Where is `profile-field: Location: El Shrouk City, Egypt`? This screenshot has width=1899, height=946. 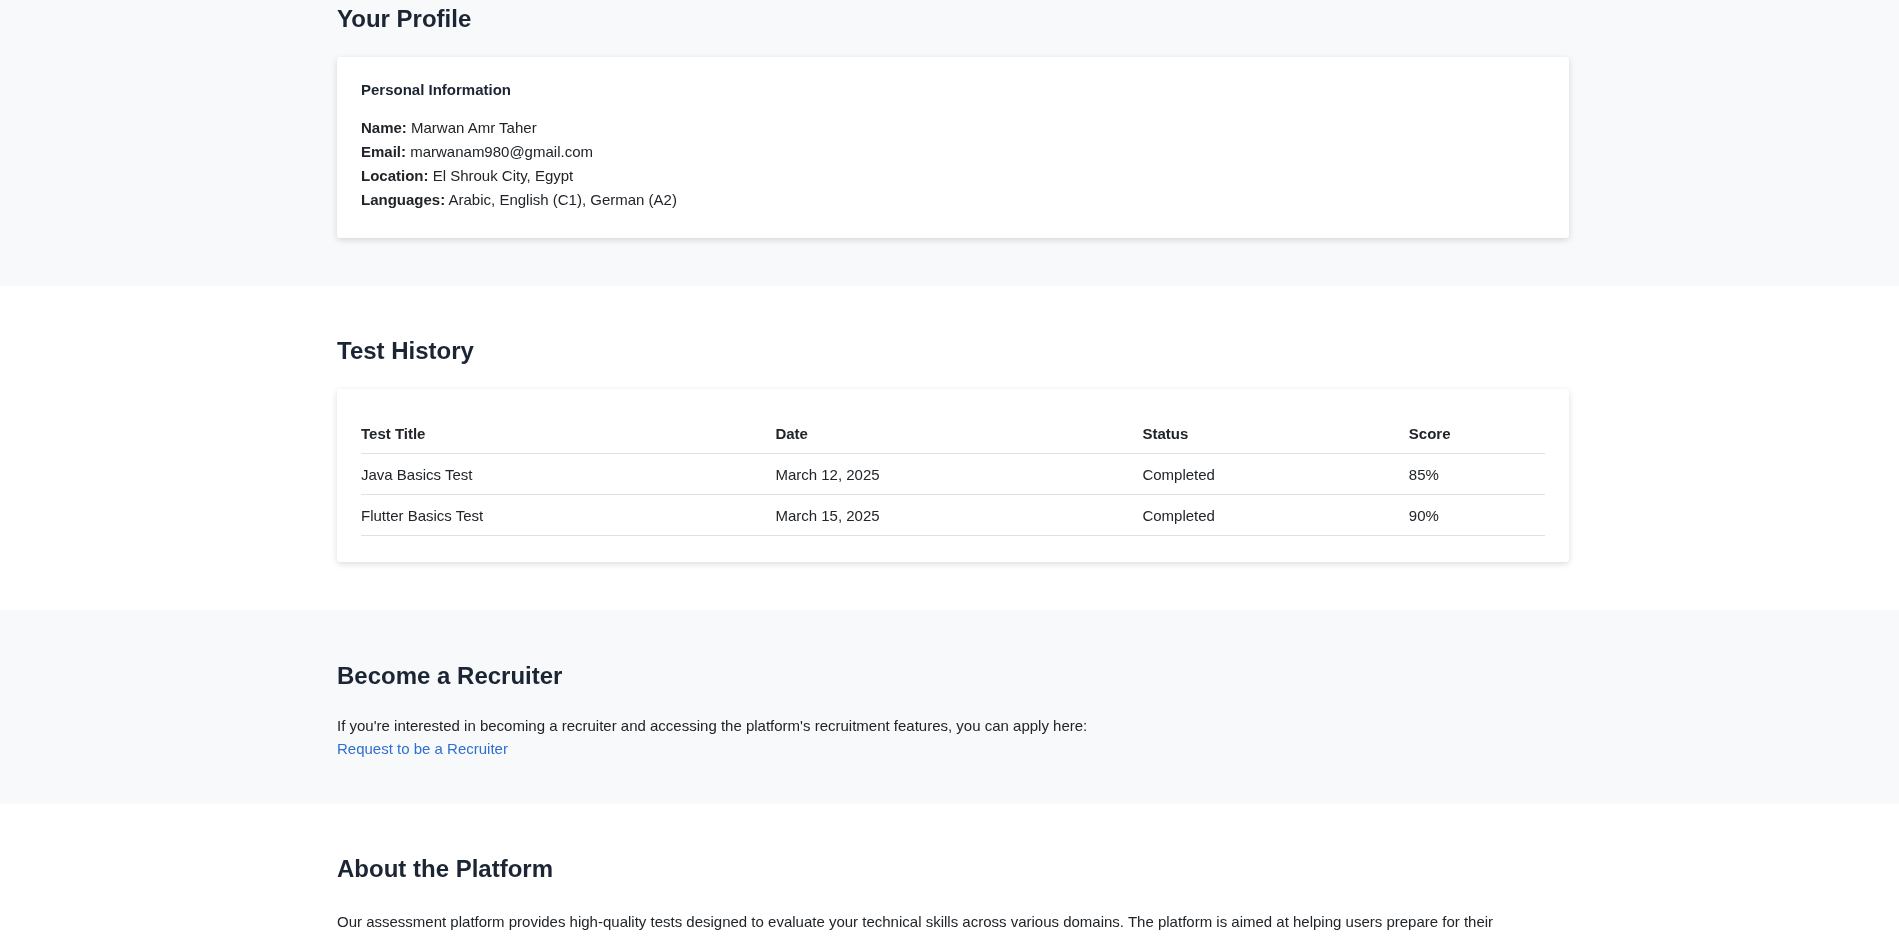
profile-field: Location: El Shrouk City, Egypt is located at coordinates (953, 176).